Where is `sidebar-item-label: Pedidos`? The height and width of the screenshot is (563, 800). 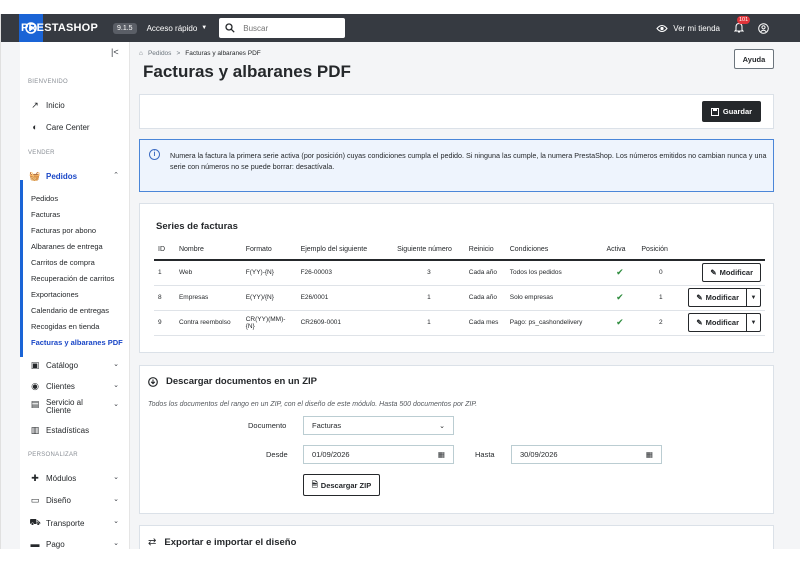 sidebar-item-label: Pedidos is located at coordinates (62, 176).